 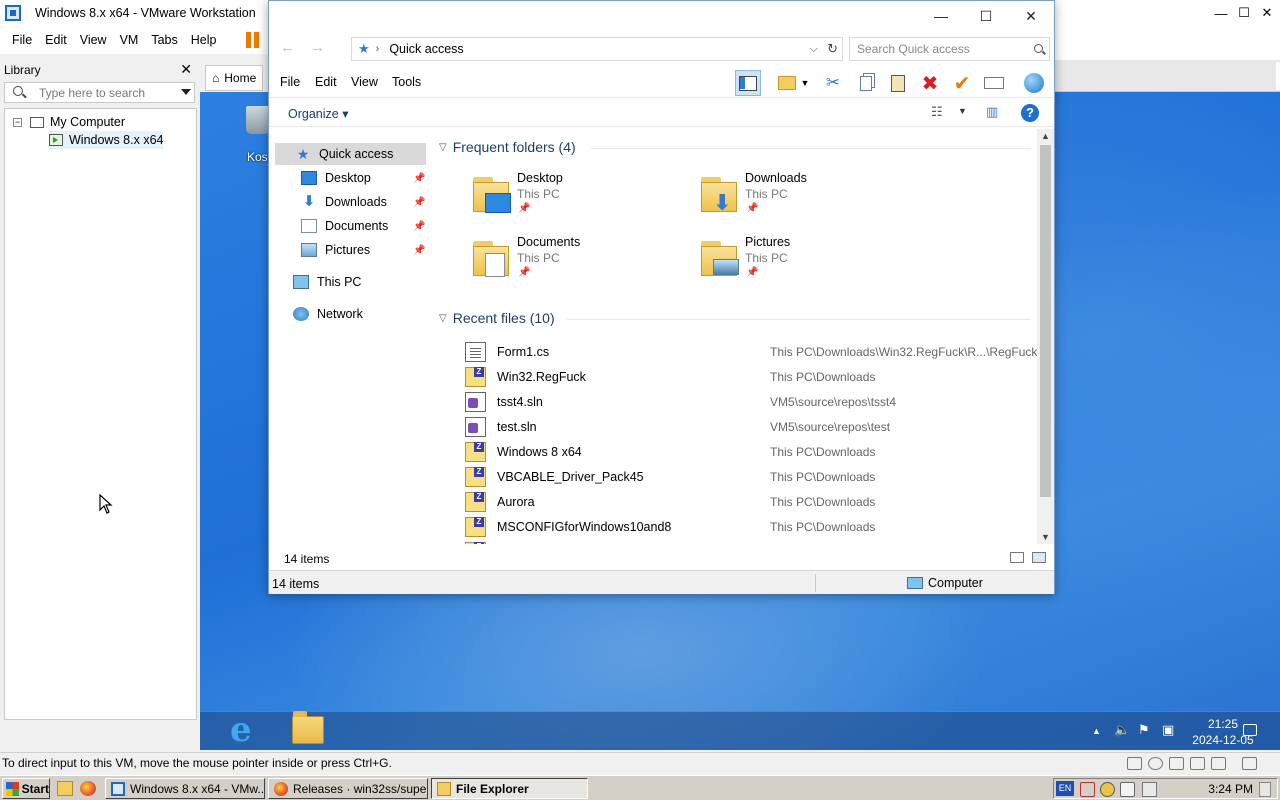 What do you see at coordinates (186, 69) in the screenshot?
I see `close-library-icon: ✕` at bounding box center [186, 69].